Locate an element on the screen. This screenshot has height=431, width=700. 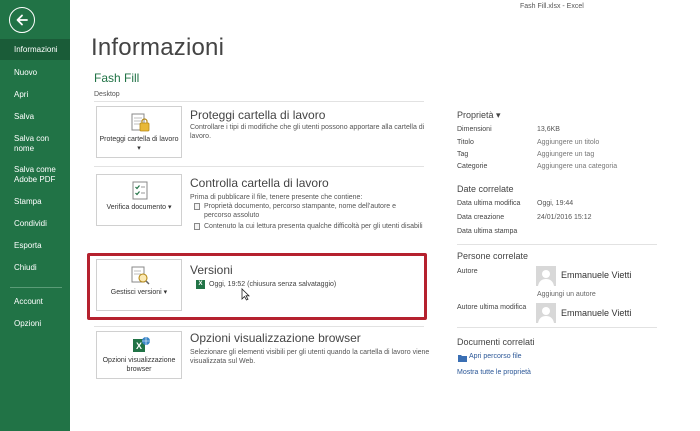
nav-opzioni: Opzioni is located at coordinates (35, 324).